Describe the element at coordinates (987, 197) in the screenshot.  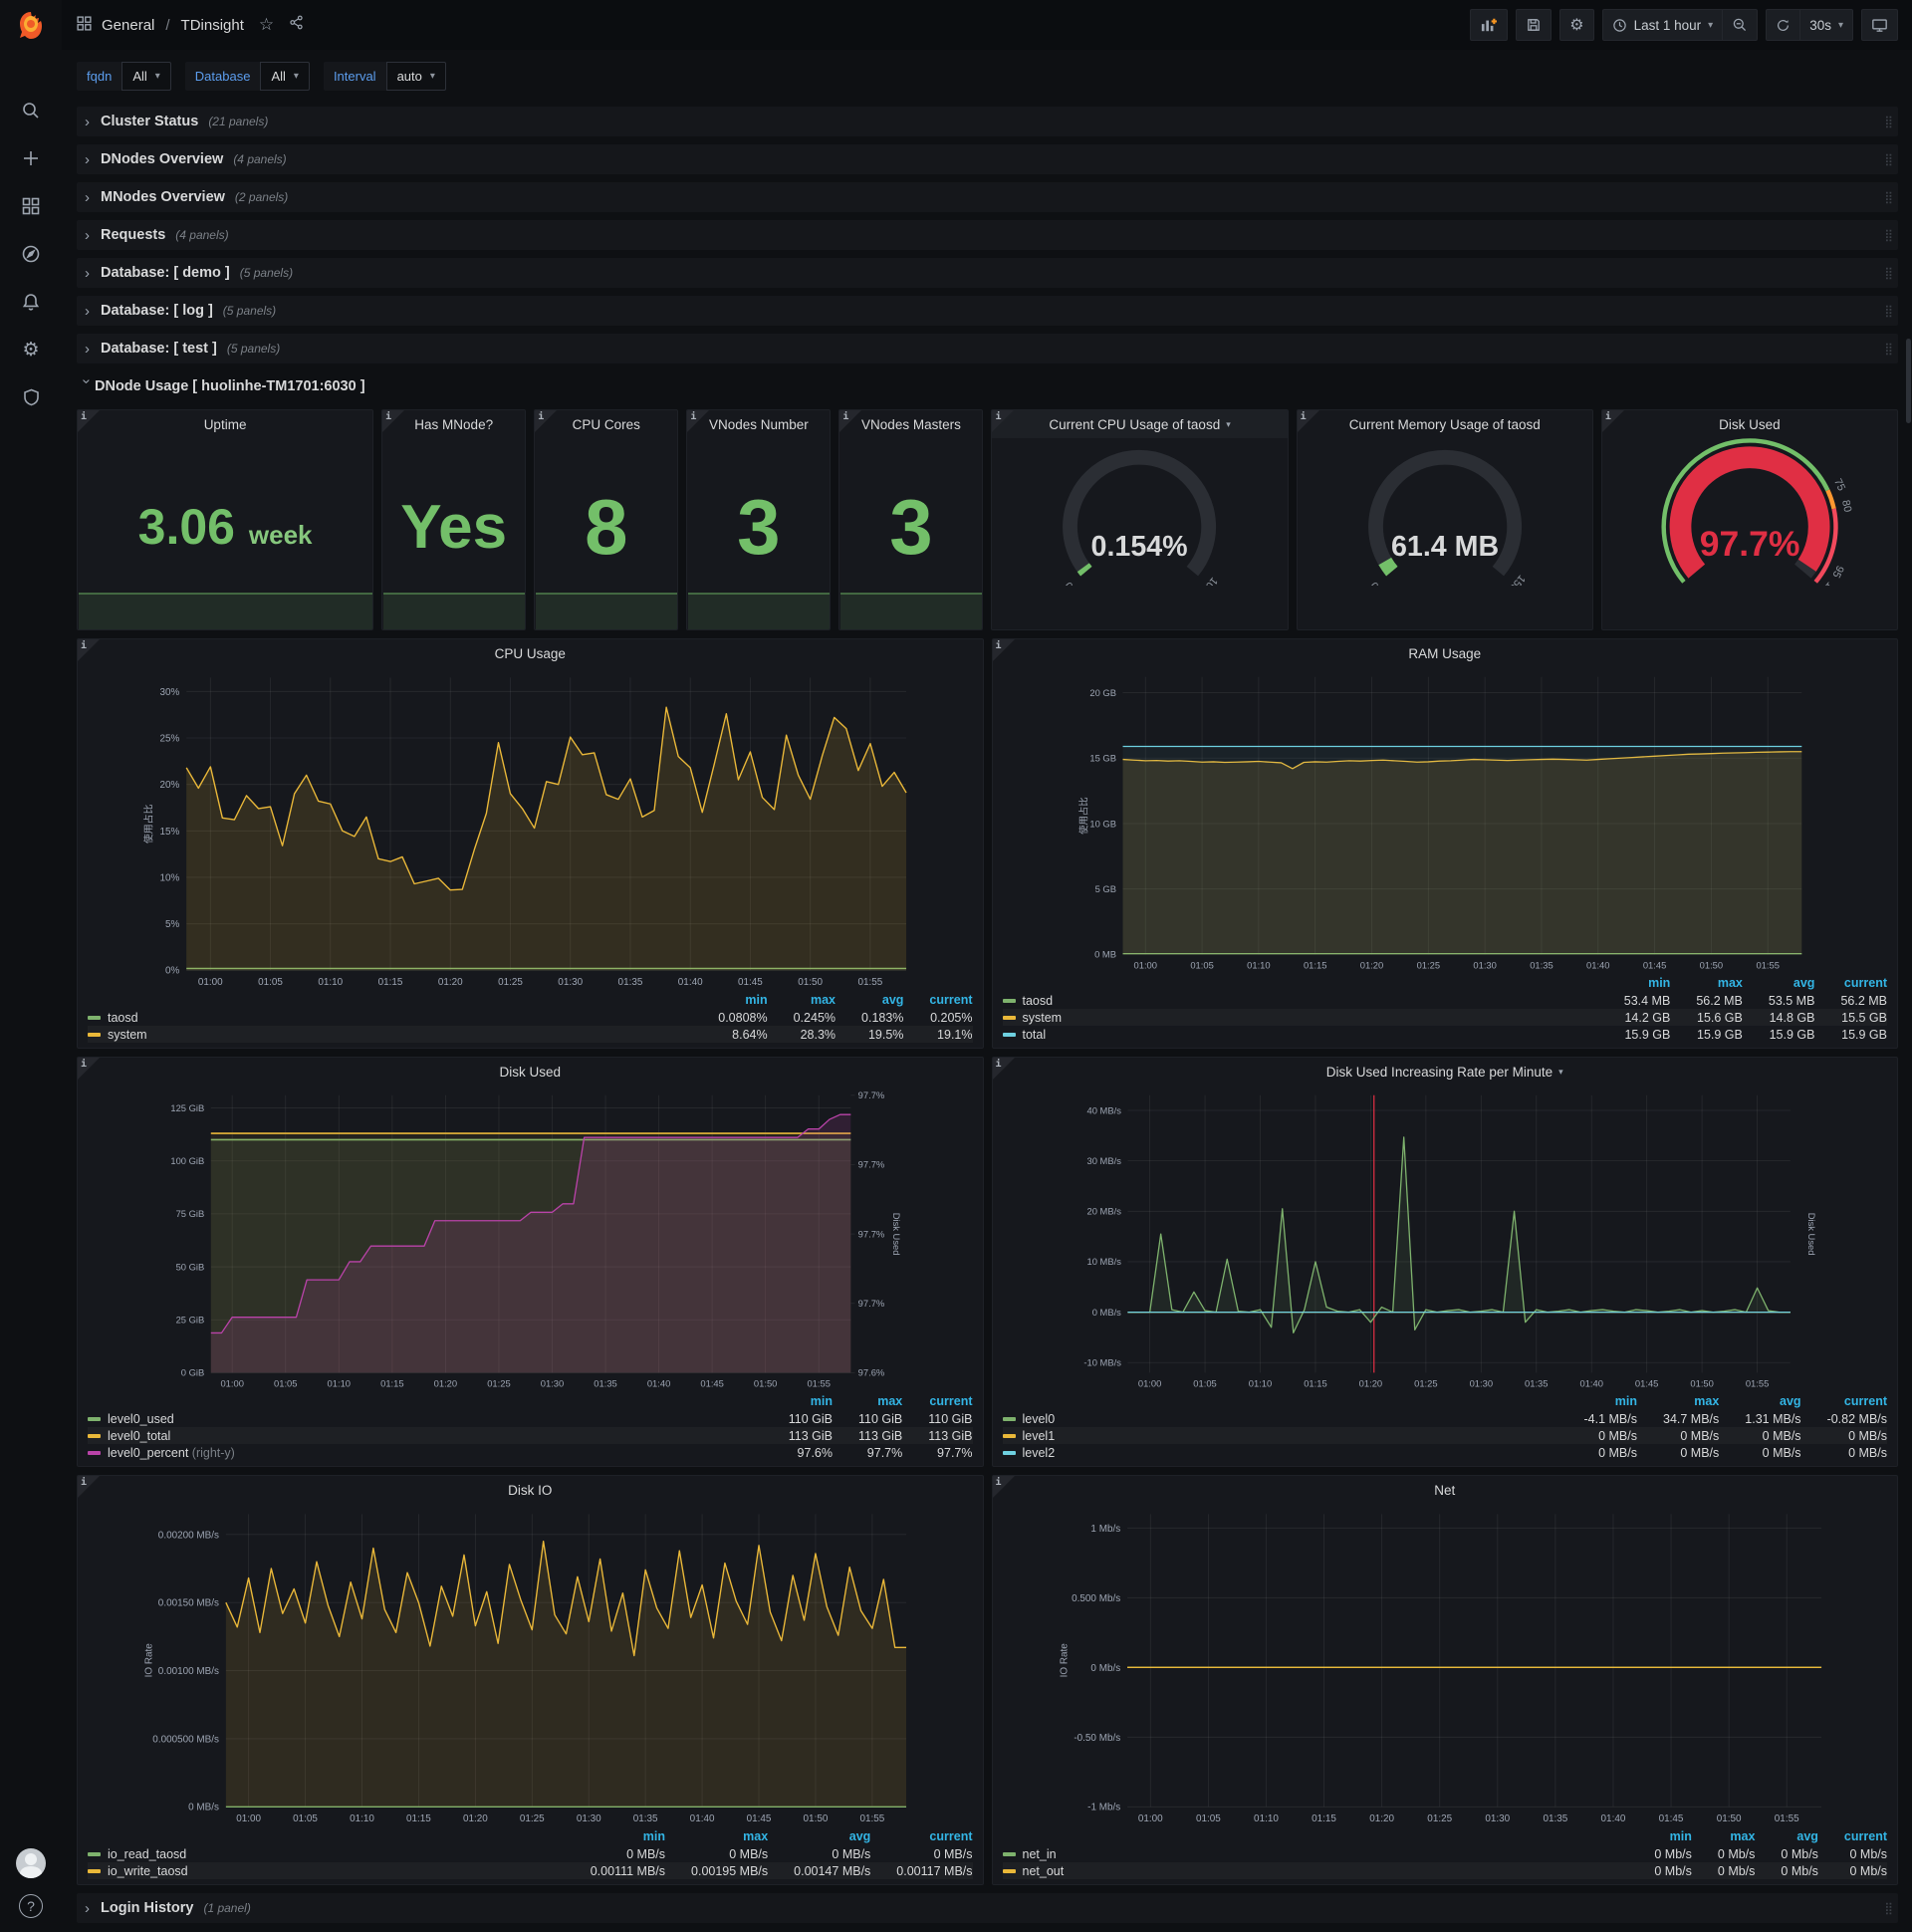
I see `row-collapsed-2: › MNodes Overview (2 panels) ⣿` at that location.